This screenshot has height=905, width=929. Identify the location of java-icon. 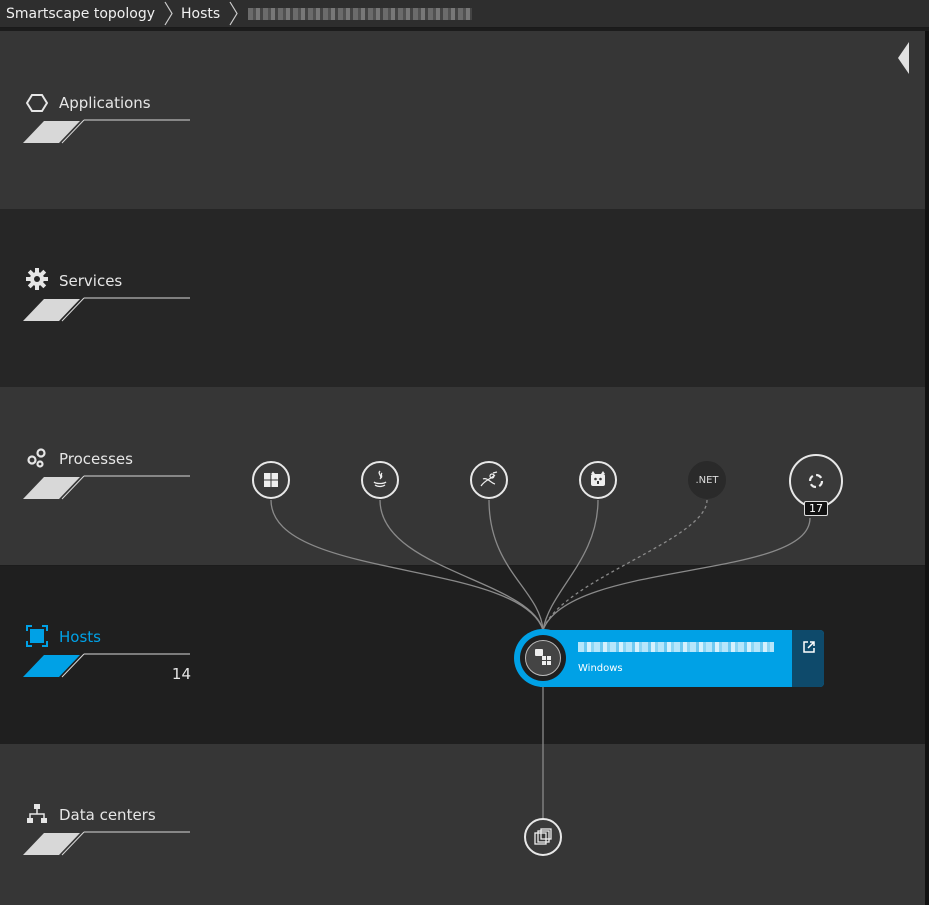
(380, 479).